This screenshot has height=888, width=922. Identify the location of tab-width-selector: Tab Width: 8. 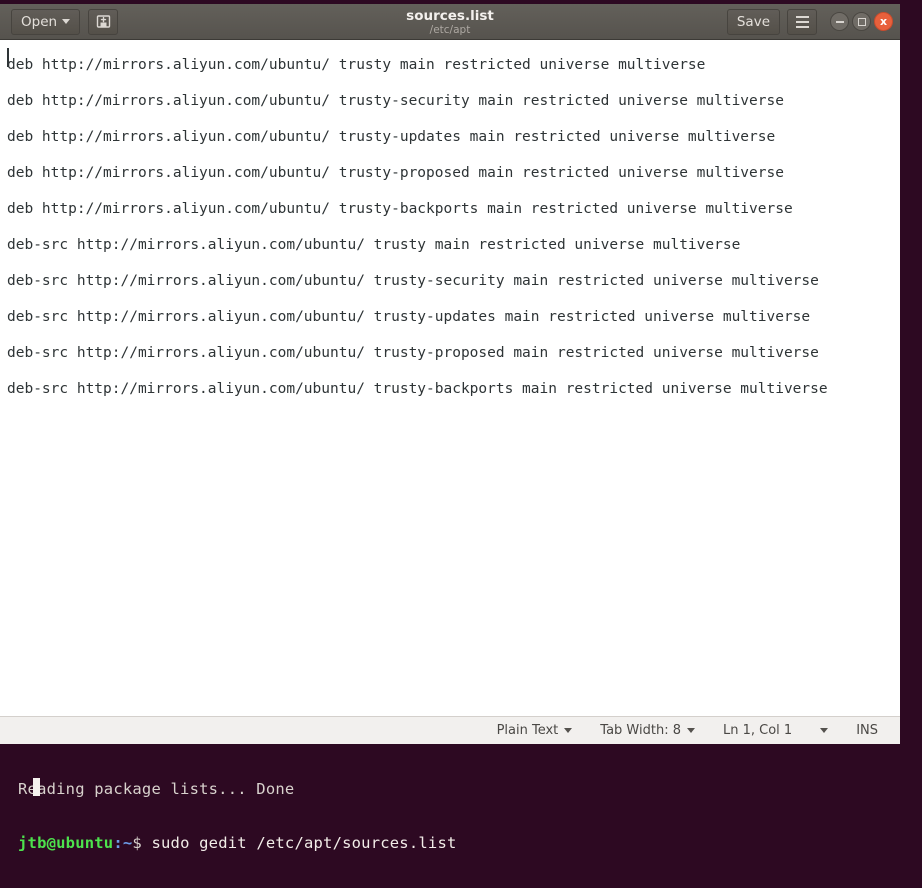
(647, 731).